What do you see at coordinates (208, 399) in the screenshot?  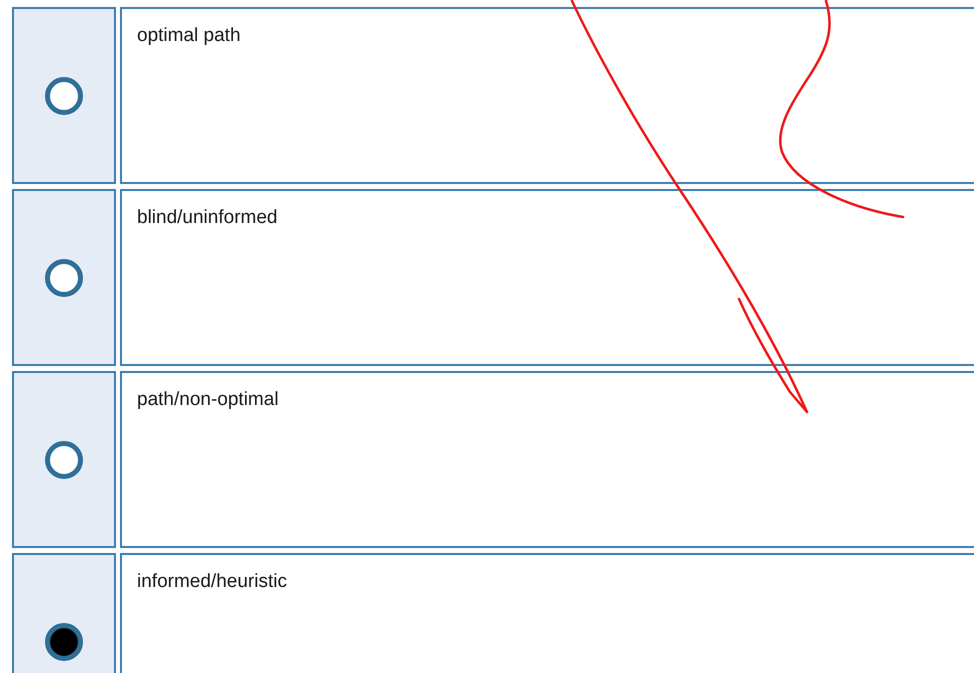 I see `answer-text: path/non-optimal` at bounding box center [208, 399].